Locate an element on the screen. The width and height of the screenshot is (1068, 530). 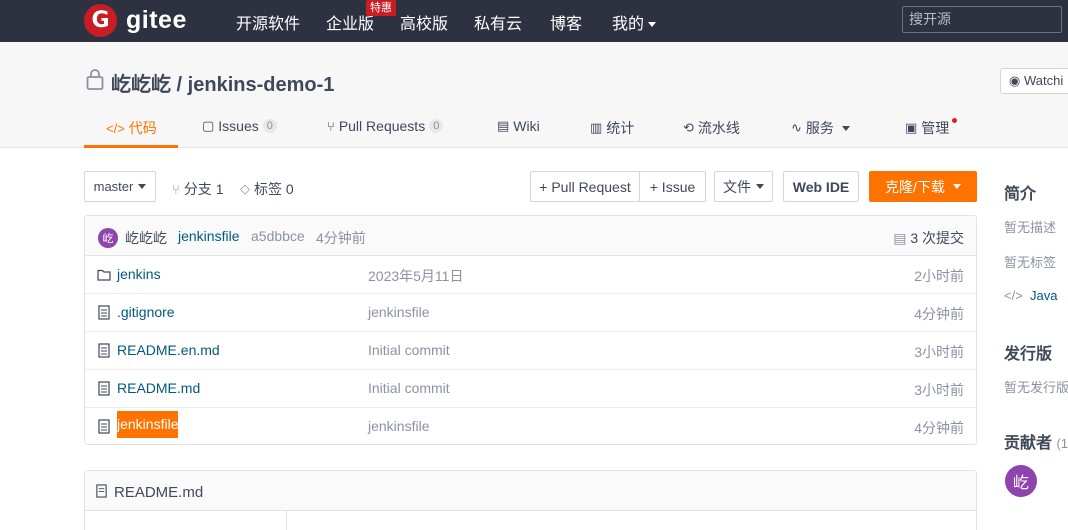
file-dropdown-label: 文件 is located at coordinates (737, 186).